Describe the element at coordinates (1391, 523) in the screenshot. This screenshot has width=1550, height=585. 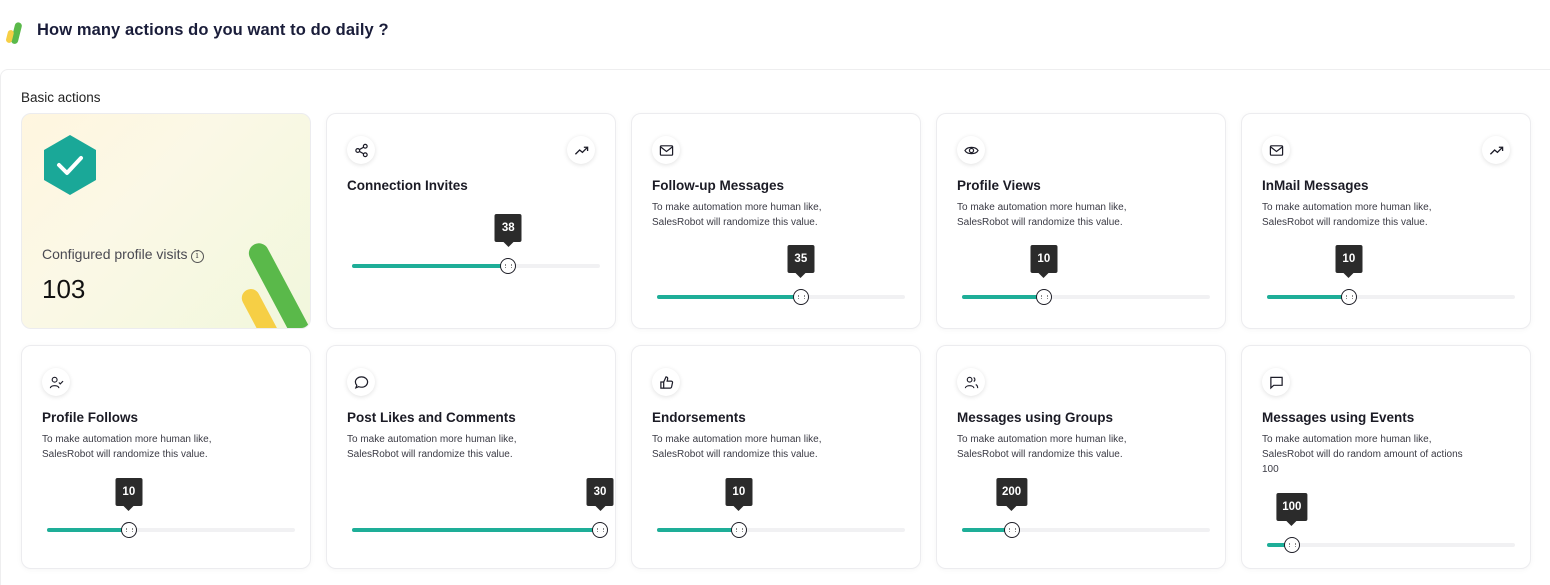
I see `daily-limit-slider: 100` at that location.